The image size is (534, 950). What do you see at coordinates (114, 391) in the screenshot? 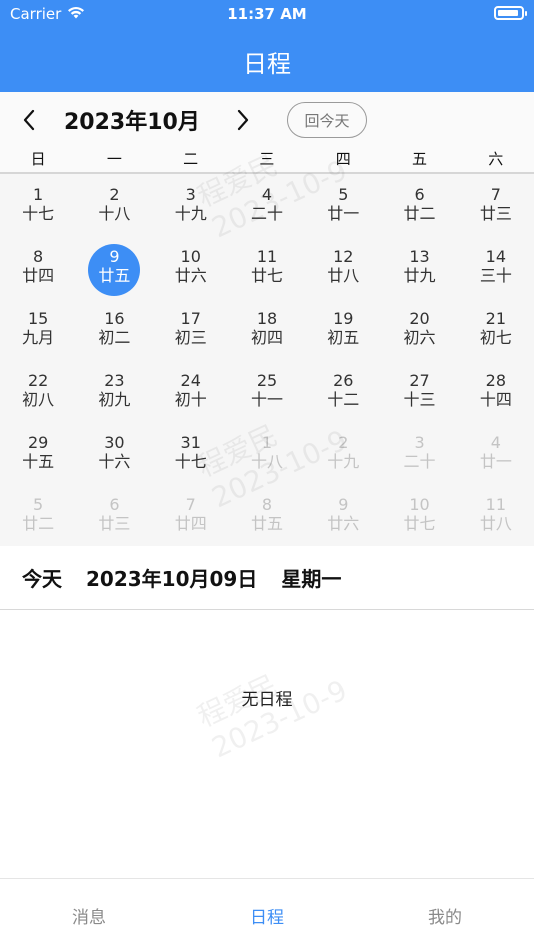
I see `calendar-day: 23 初九` at bounding box center [114, 391].